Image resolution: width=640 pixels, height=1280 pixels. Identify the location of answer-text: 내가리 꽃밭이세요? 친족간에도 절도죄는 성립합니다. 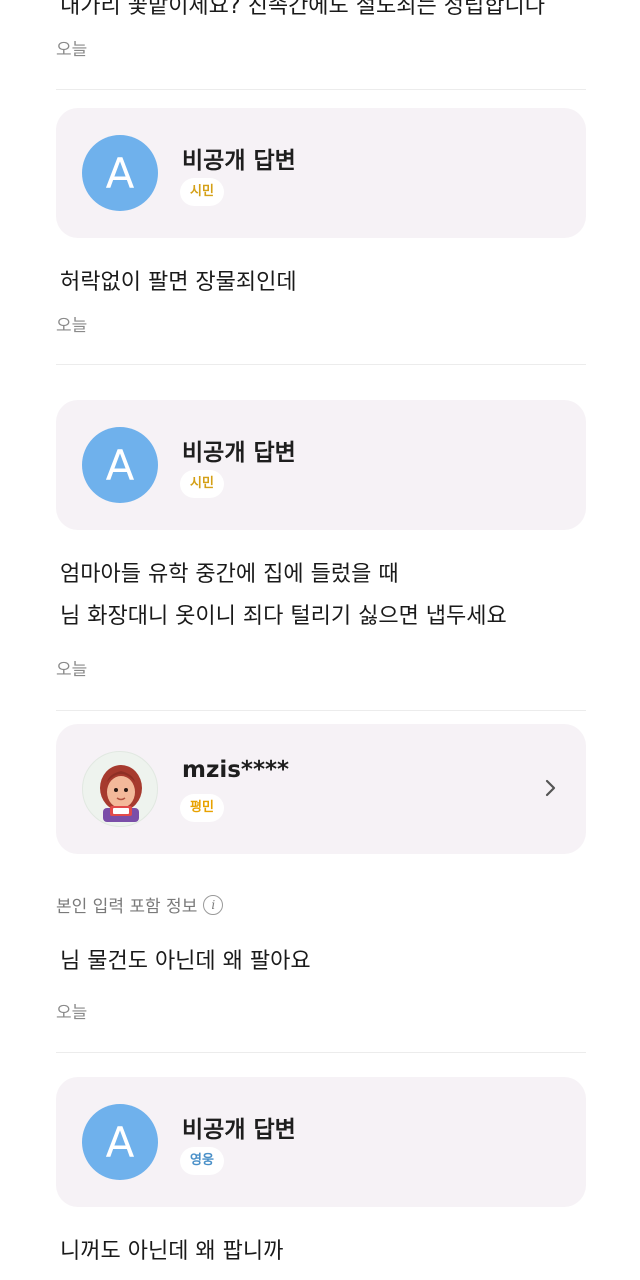
(302, 9).